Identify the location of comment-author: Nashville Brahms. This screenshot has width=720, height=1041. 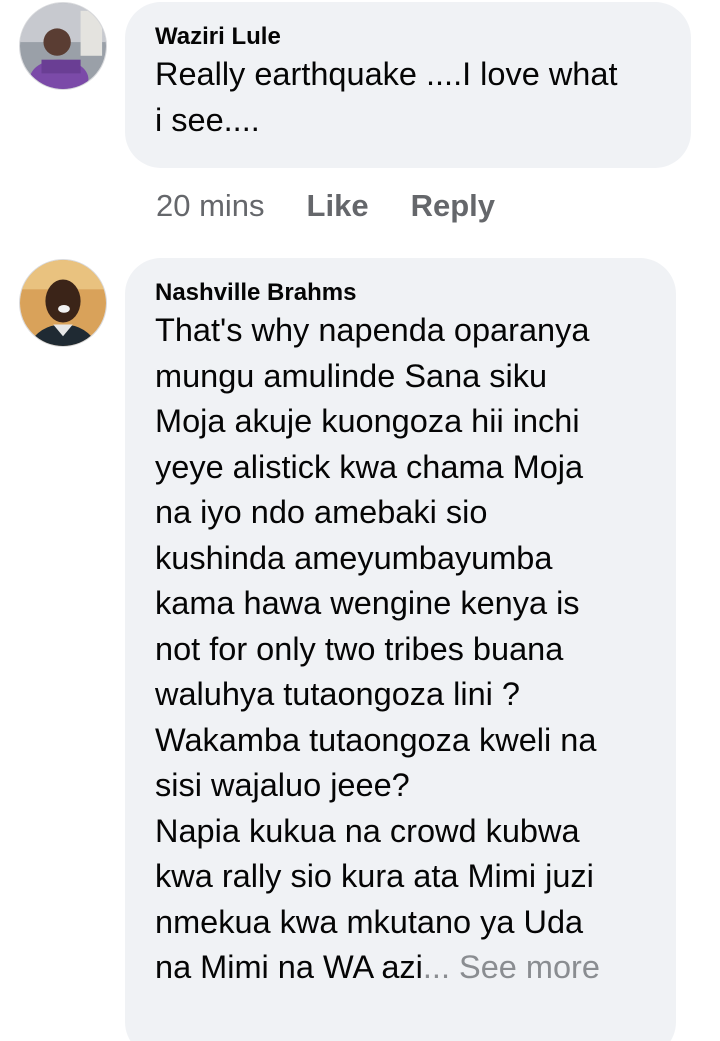
(400, 293).